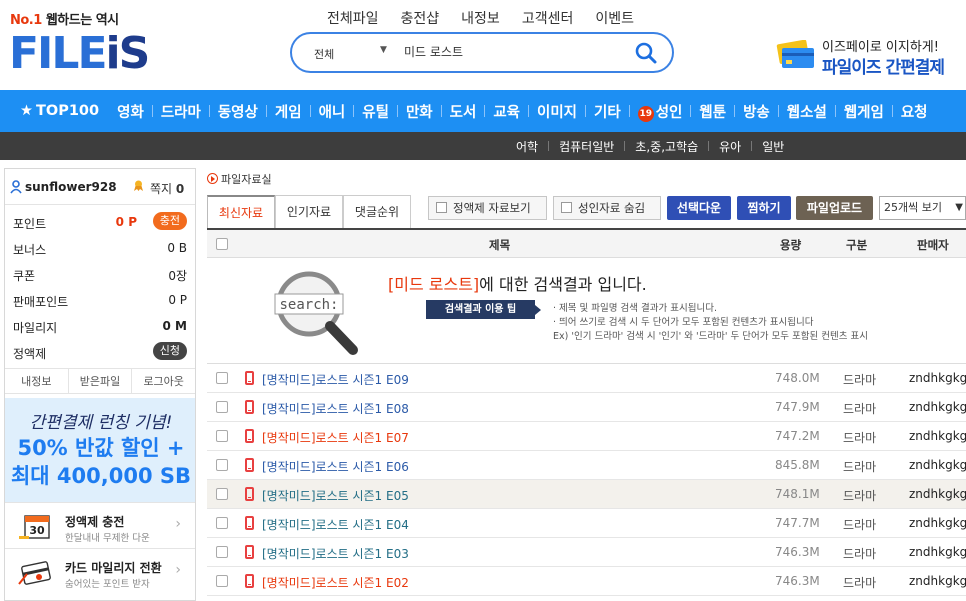  What do you see at coordinates (169, 221) in the screenshot?
I see `charge-button: 충전` at bounding box center [169, 221].